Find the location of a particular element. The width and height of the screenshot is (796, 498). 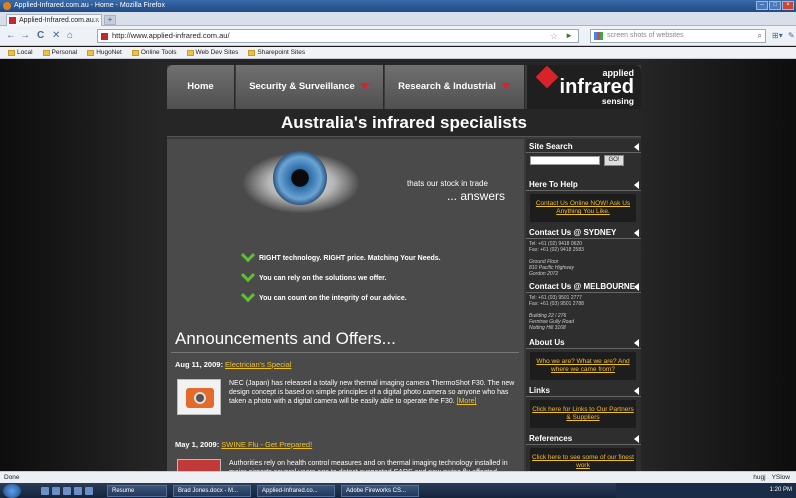

logo-mark-icon is located at coordinates (547, 77).